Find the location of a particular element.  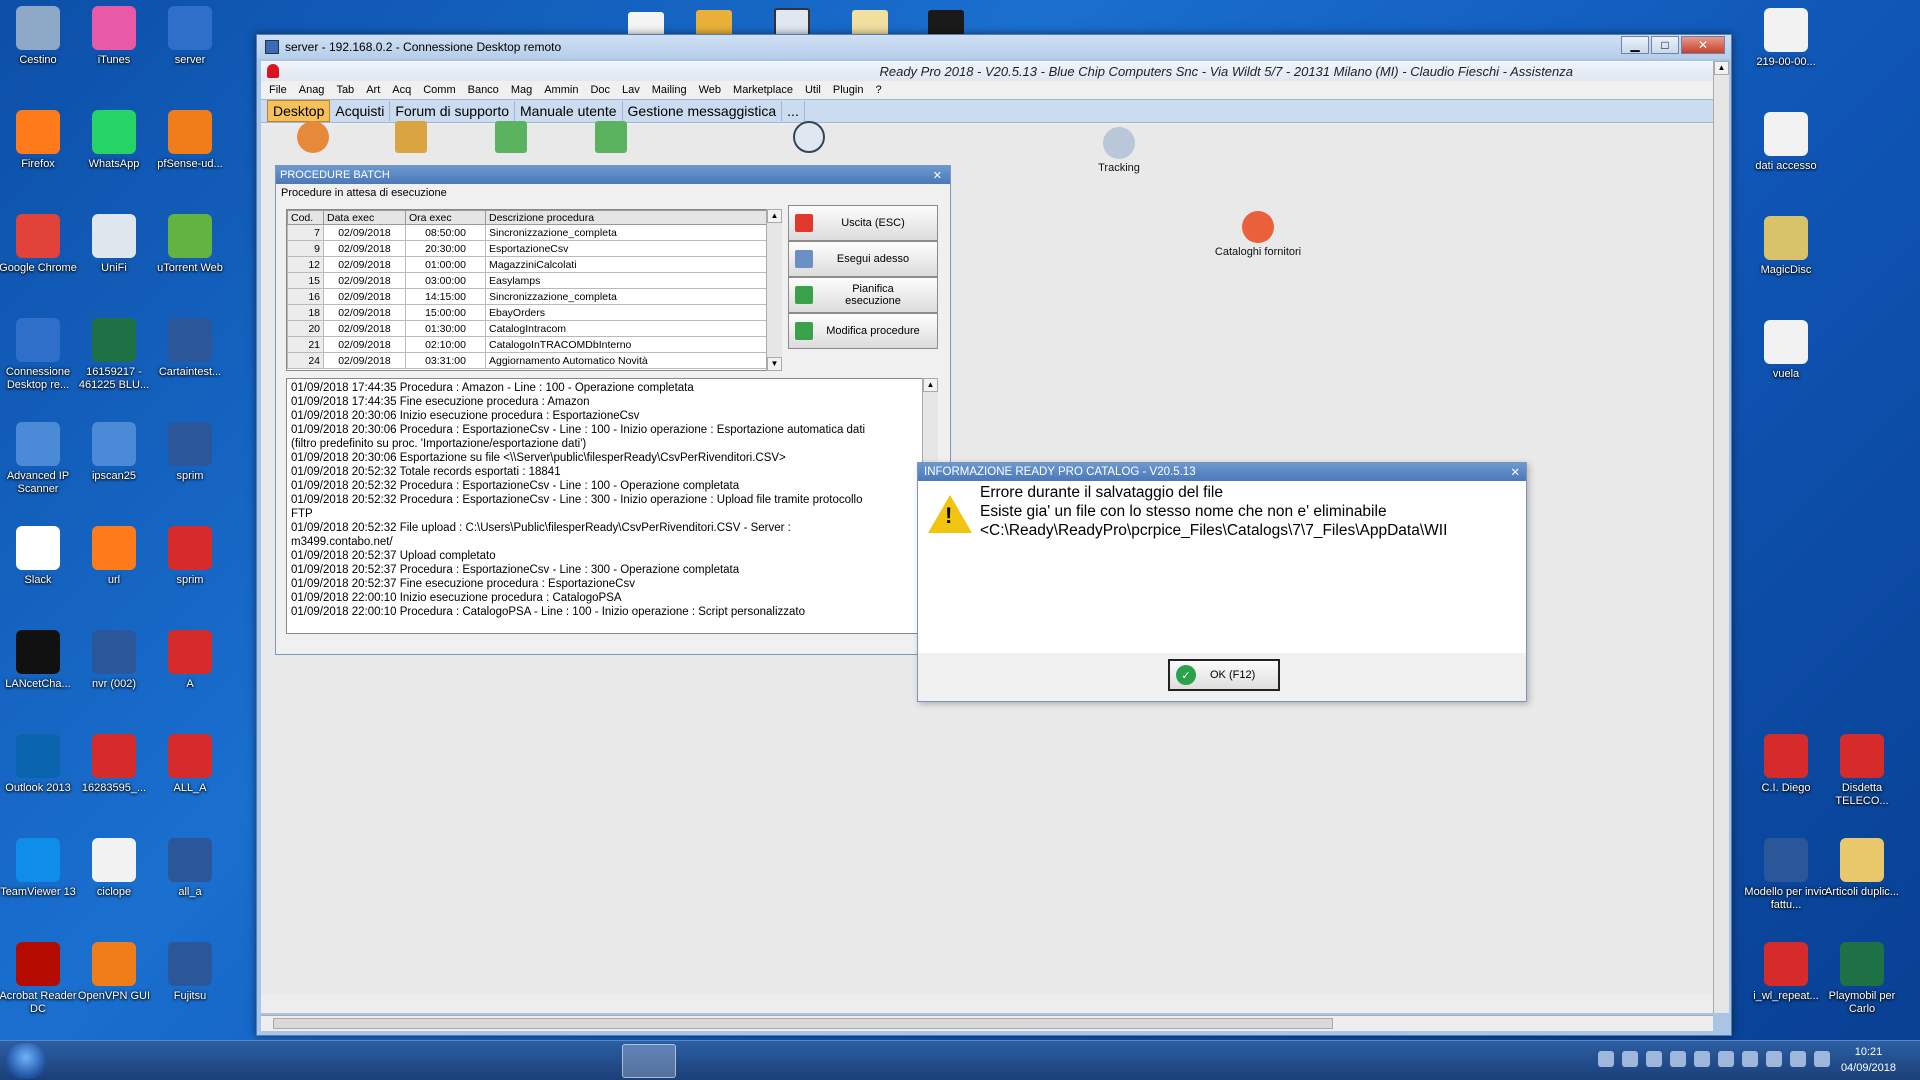

outlook-icon is located at coordinates (277, 1061).